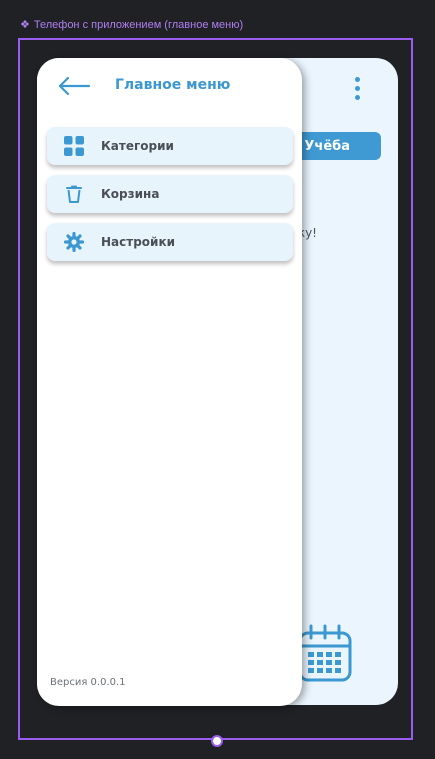 The height and width of the screenshot is (759, 435). I want to click on menu-item-label: Настройки, so click(138, 242).